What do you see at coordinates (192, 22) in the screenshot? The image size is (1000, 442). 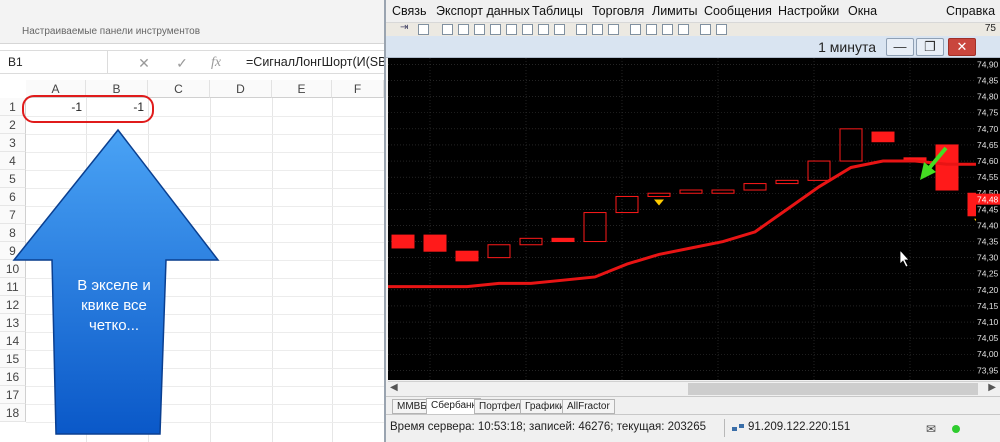 I see `ribbon: Настраиваемые панели инструментов` at bounding box center [192, 22].